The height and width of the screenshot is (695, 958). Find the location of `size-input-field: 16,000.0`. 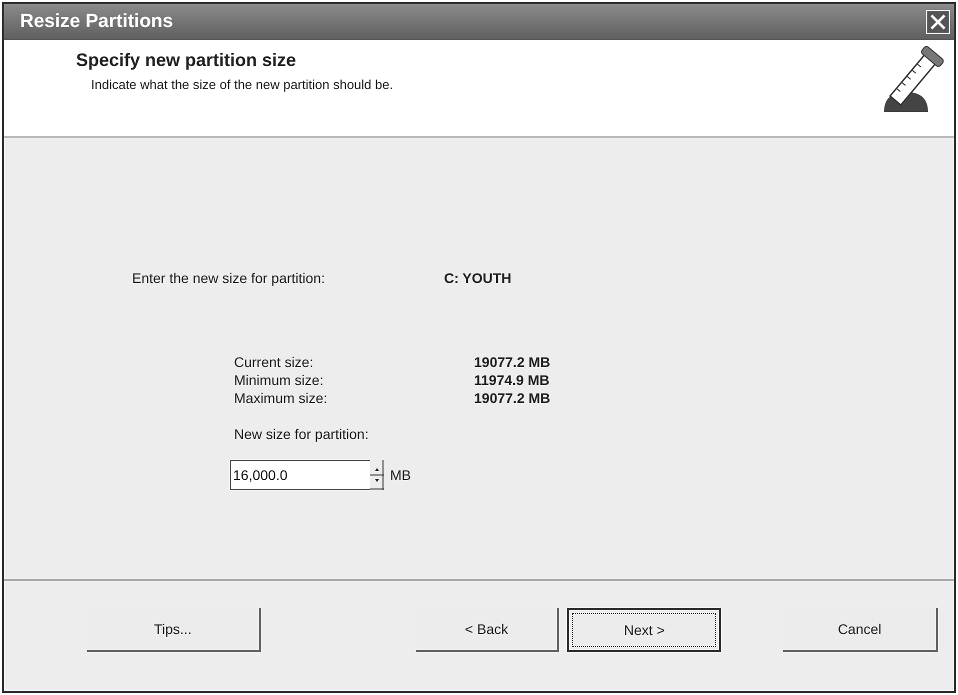

size-input-field: 16,000.0 is located at coordinates (300, 475).